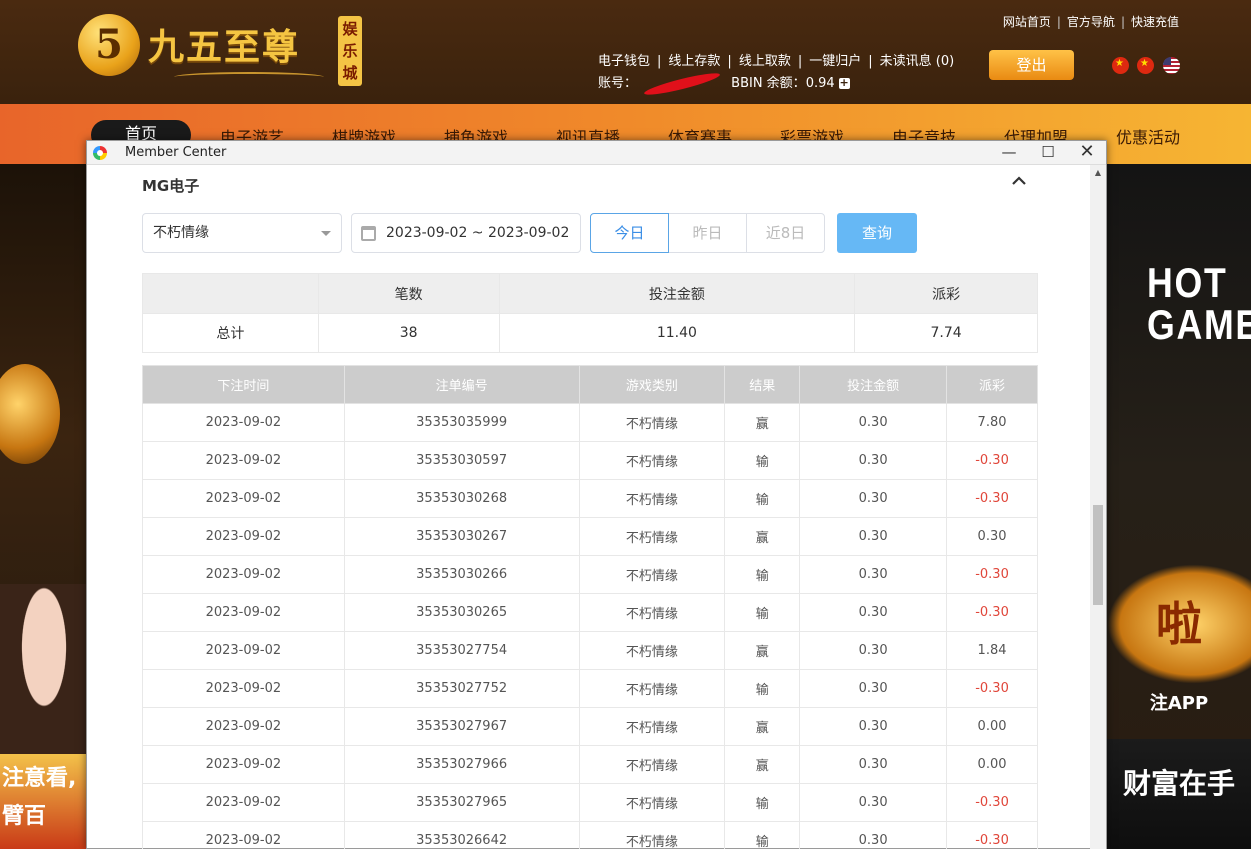 The width and height of the screenshot is (1251, 849). Describe the element at coordinates (44, 506) in the screenshot. I see `left-banner: 注意看, 臂百` at that location.